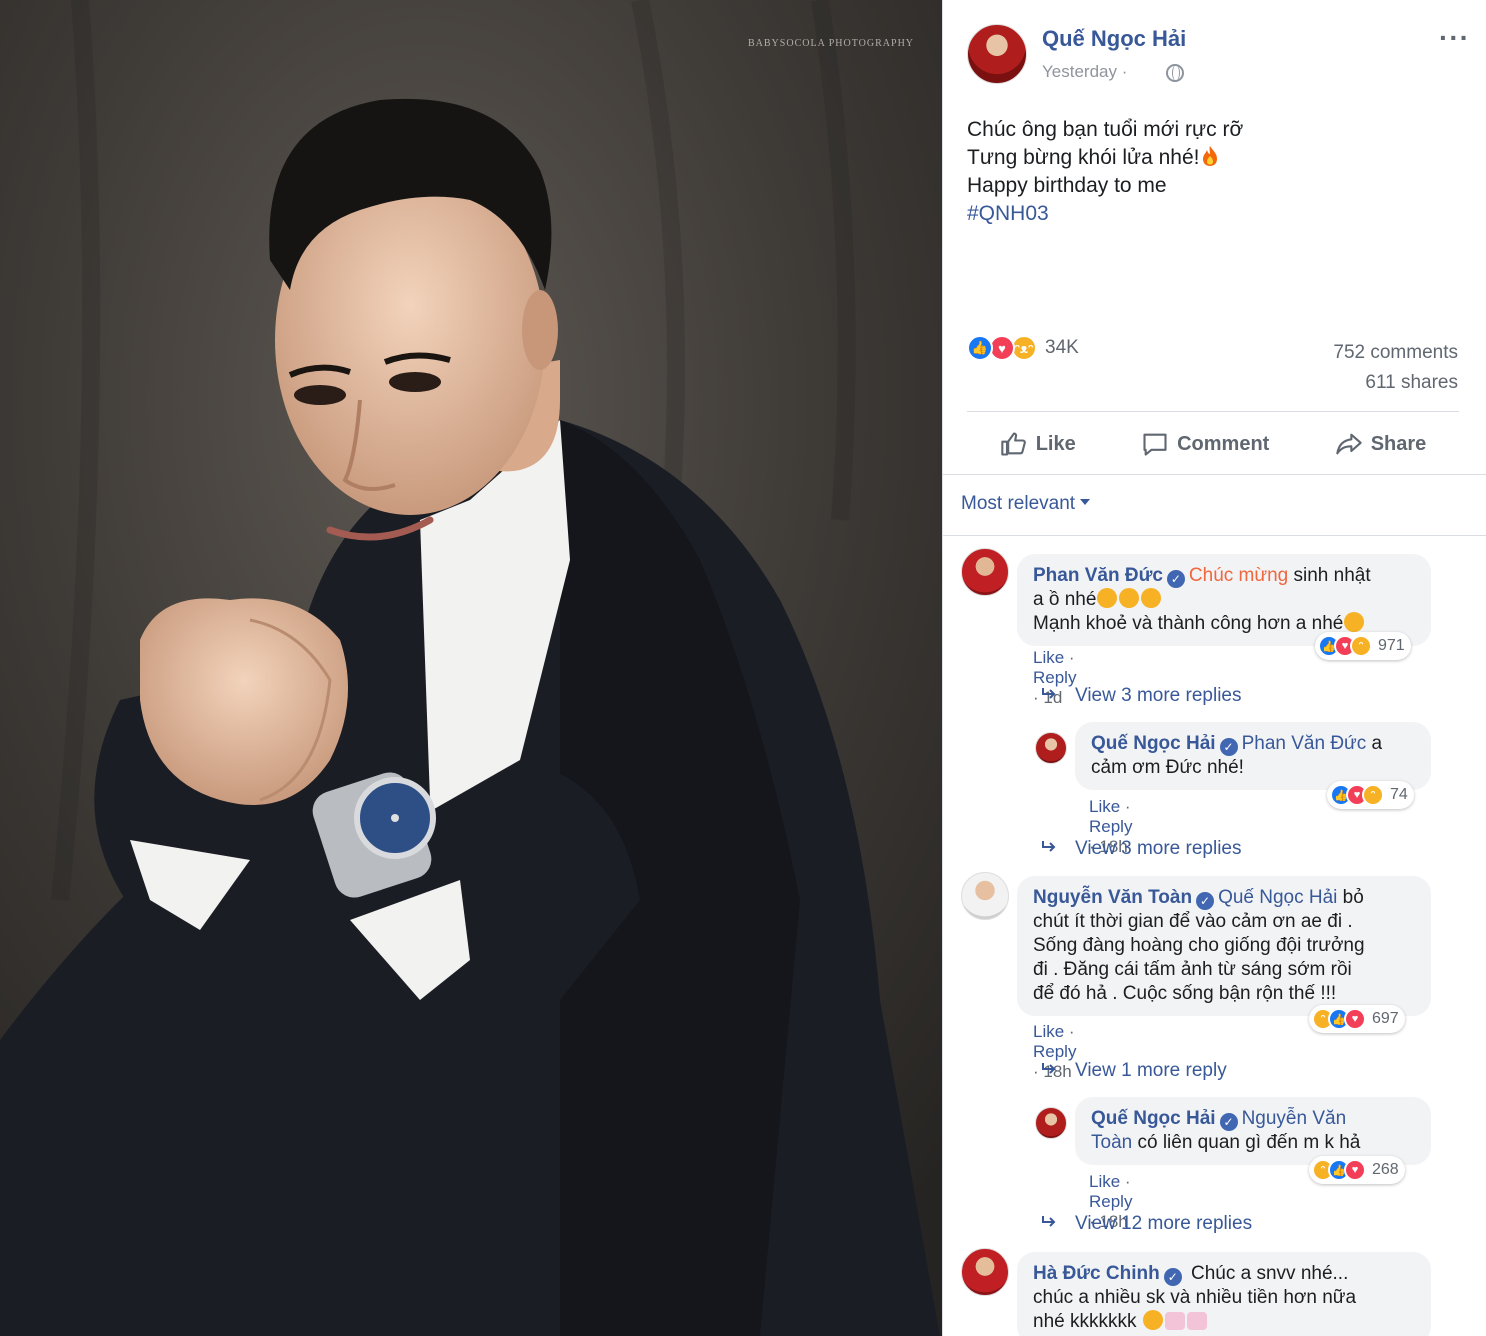  I want to click on post-line-3: Happy birthday to me, so click(1067, 185).